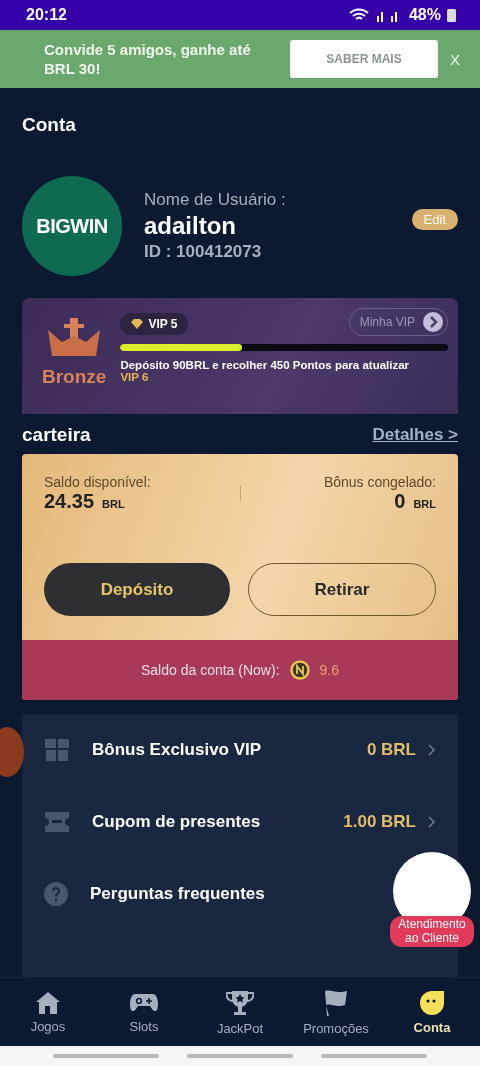 Image resolution: width=480 pixels, height=1066 pixels. Describe the element at coordinates (137, 589) in the screenshot. I see `deposit-button: Depósito` at that location.